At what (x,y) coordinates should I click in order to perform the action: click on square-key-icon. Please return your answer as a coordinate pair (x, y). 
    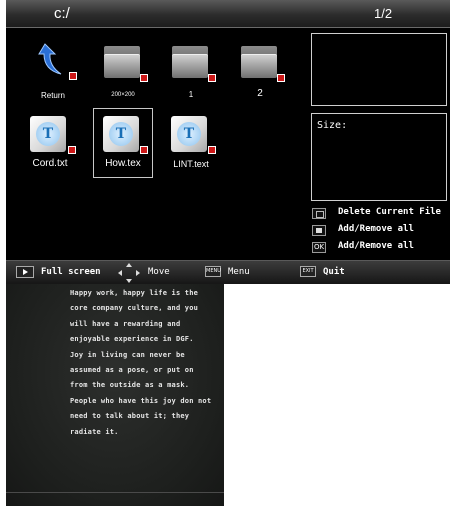
    Looking at the image, I should click on (319, 213).